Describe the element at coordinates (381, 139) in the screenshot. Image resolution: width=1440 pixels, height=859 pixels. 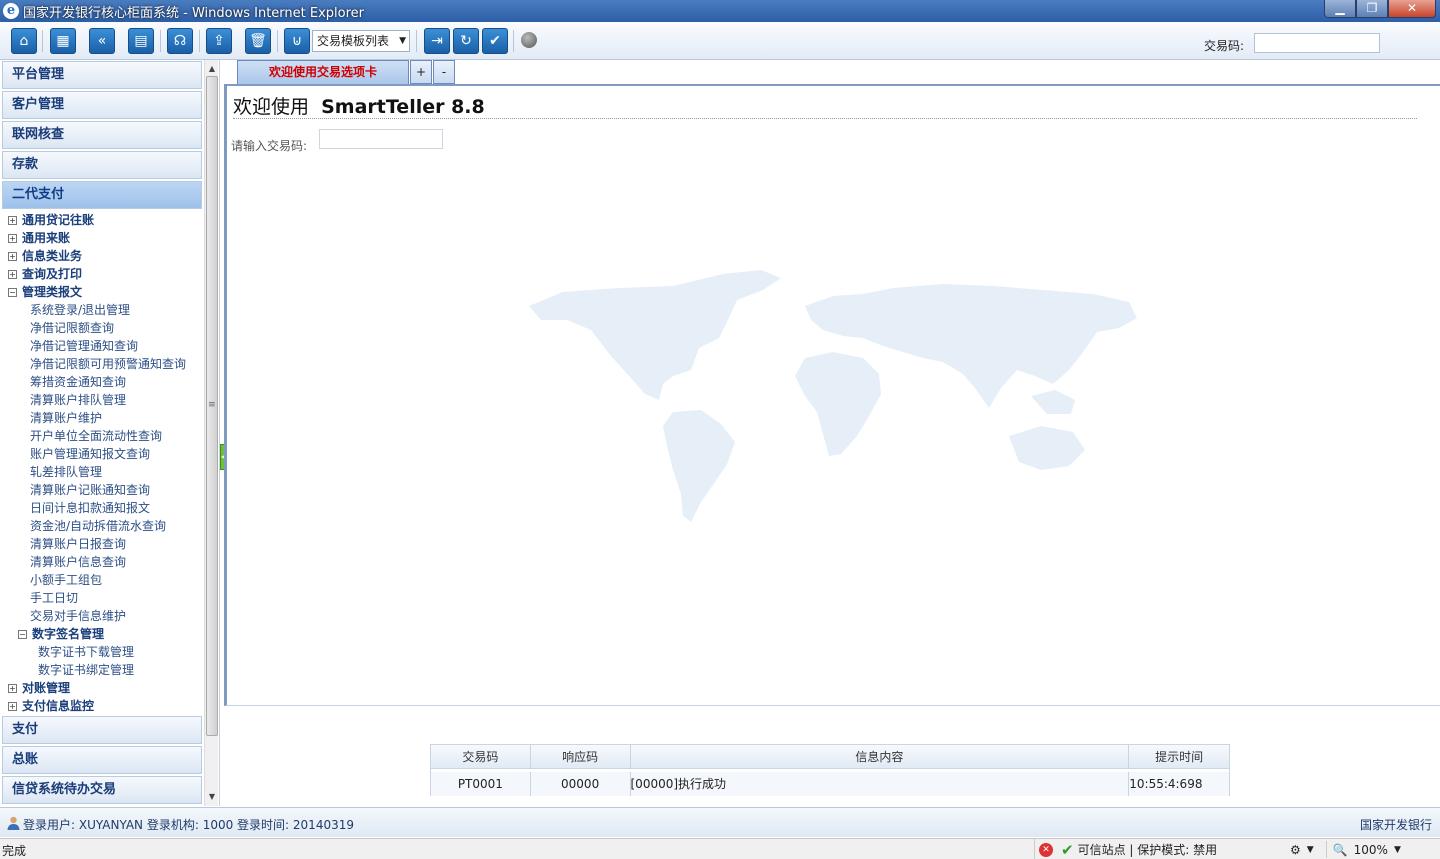
I see `tx-code-prompt-input` at that location.